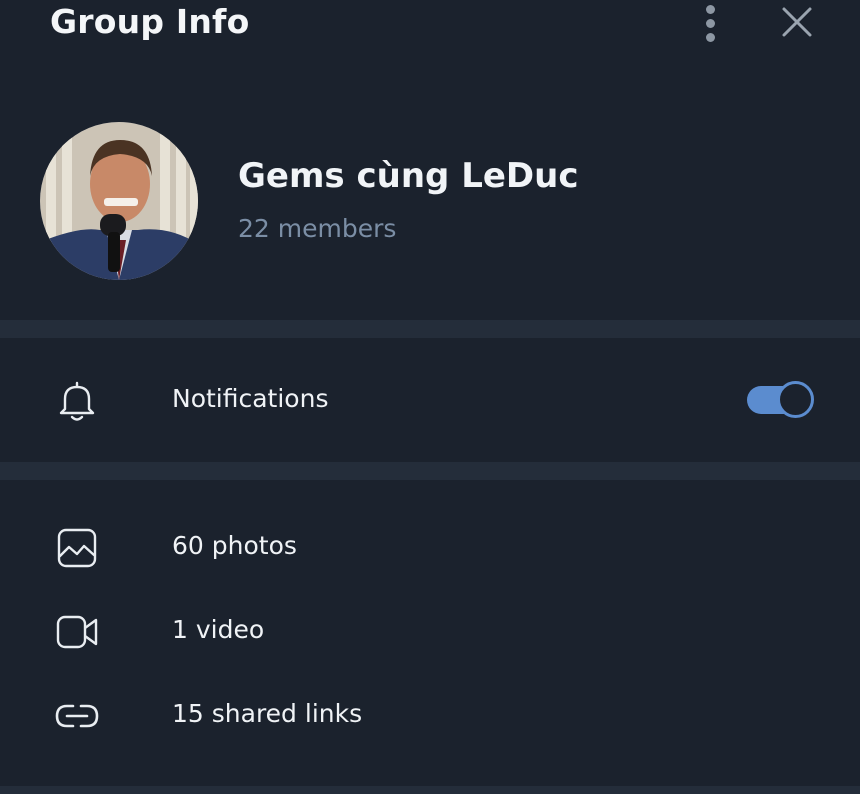 This screenshot has width=860, height=794. Describe the element at coordinates (711, 23) in the screenshot. I see `more-vertical-icon` at that location.